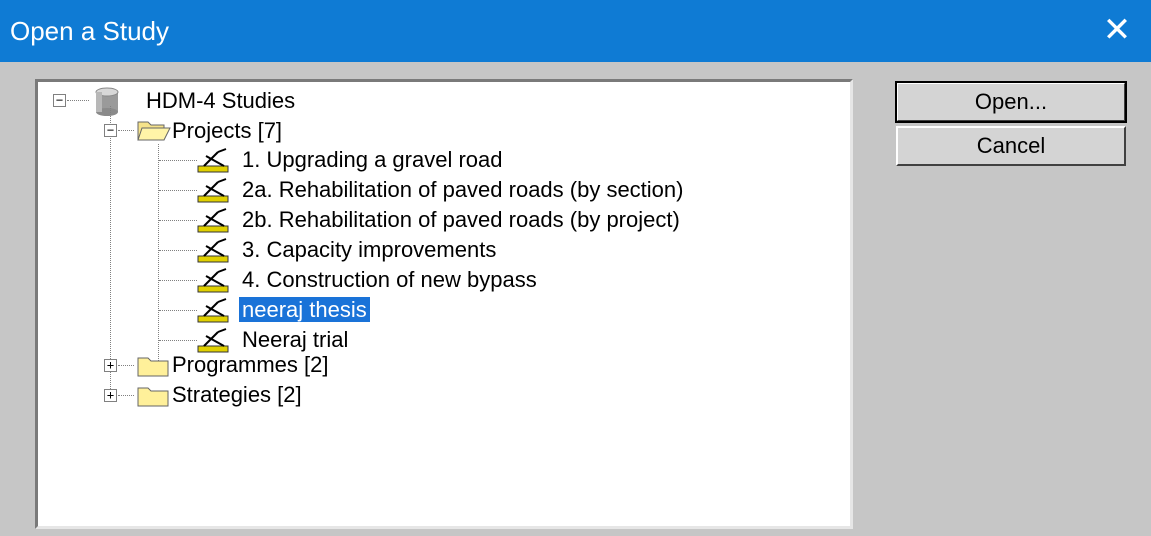 The width and height of the screenshot is (1151, 536). What do you see at coordinates (237, 395) in the screenshot?
I see `tree-item-strategies: Strategies [2]` at bounding box center [237, 395].